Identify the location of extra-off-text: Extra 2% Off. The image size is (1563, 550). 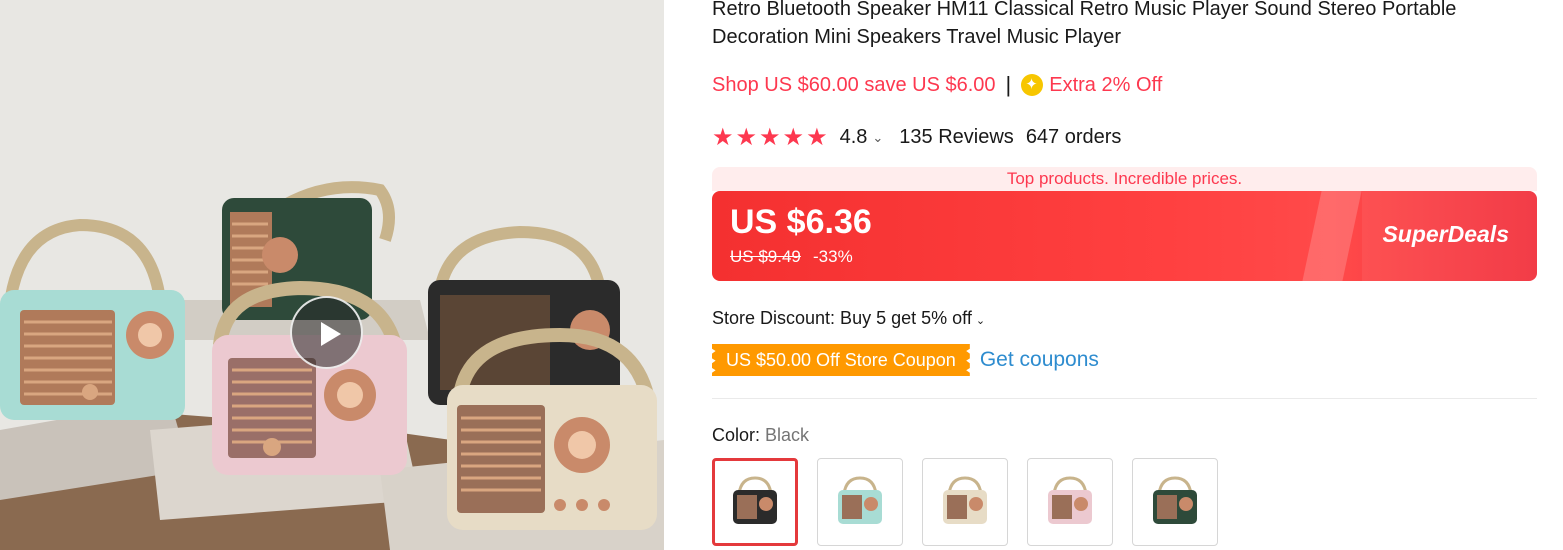
(1106, 84).